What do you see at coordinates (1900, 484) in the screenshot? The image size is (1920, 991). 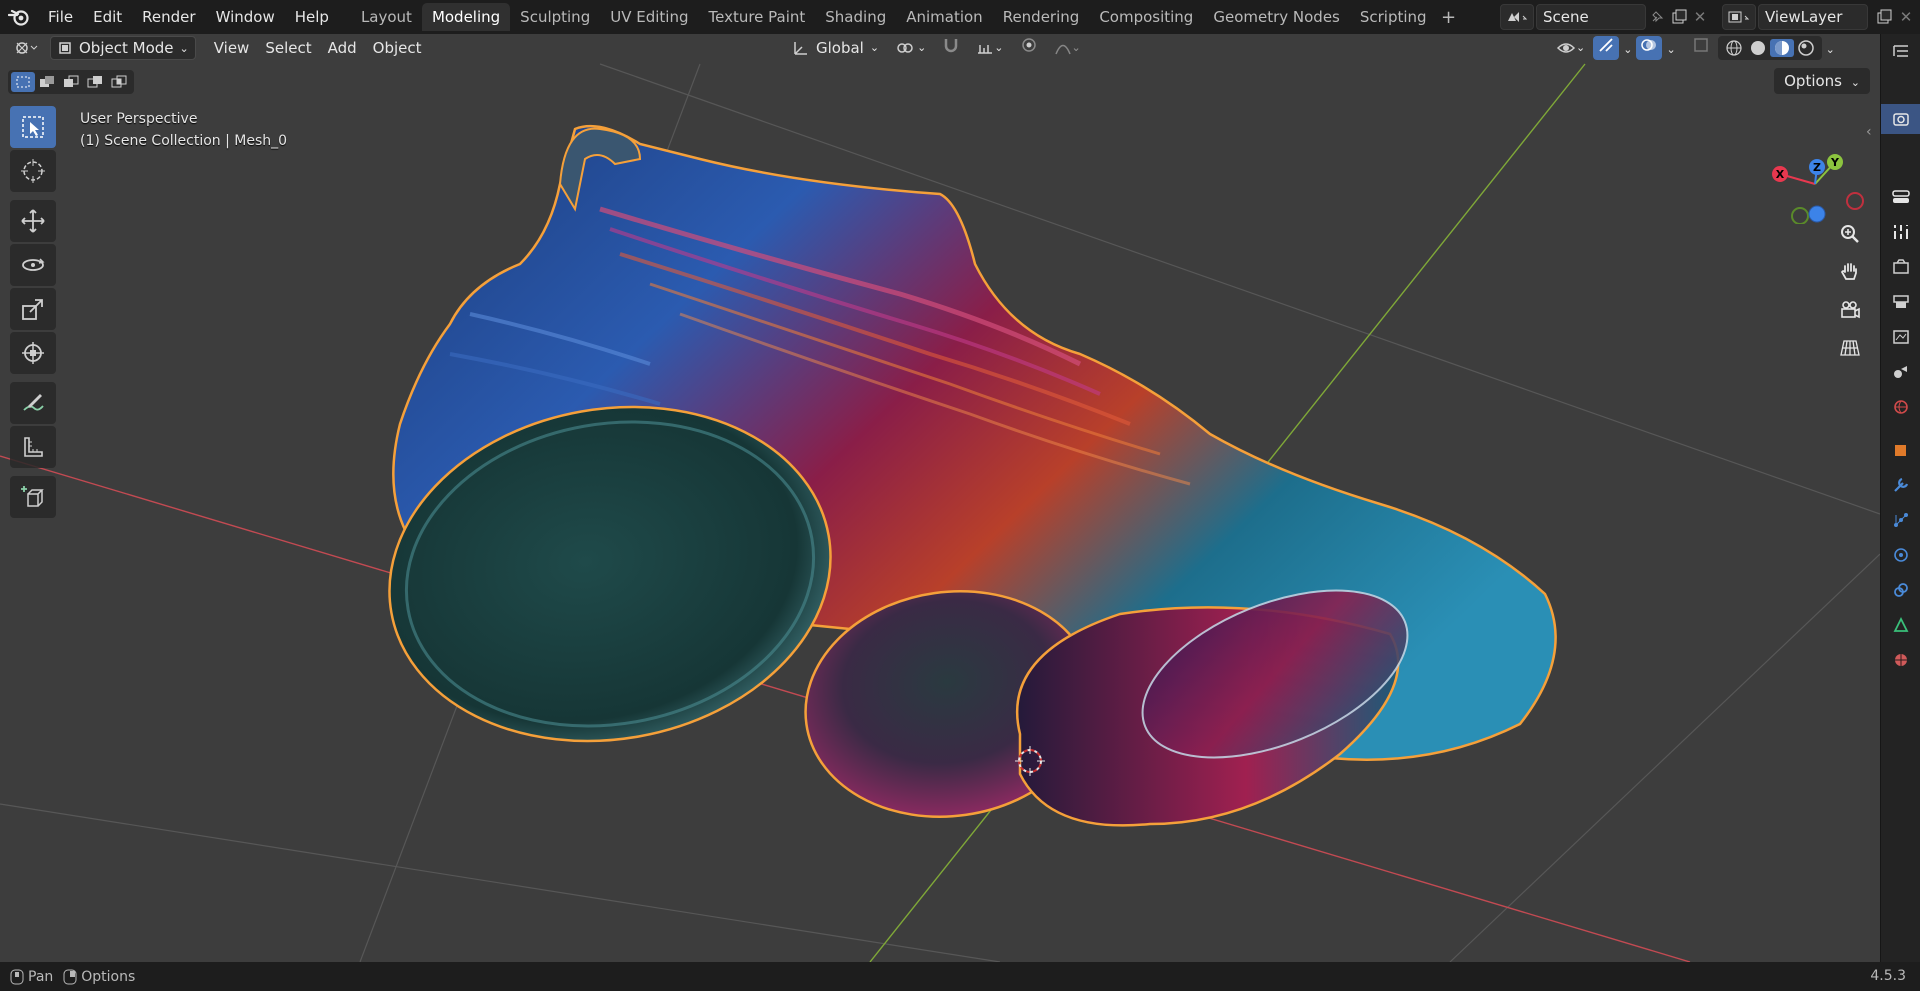 I see `modifier-icon` at bounding box center [1900, 484].